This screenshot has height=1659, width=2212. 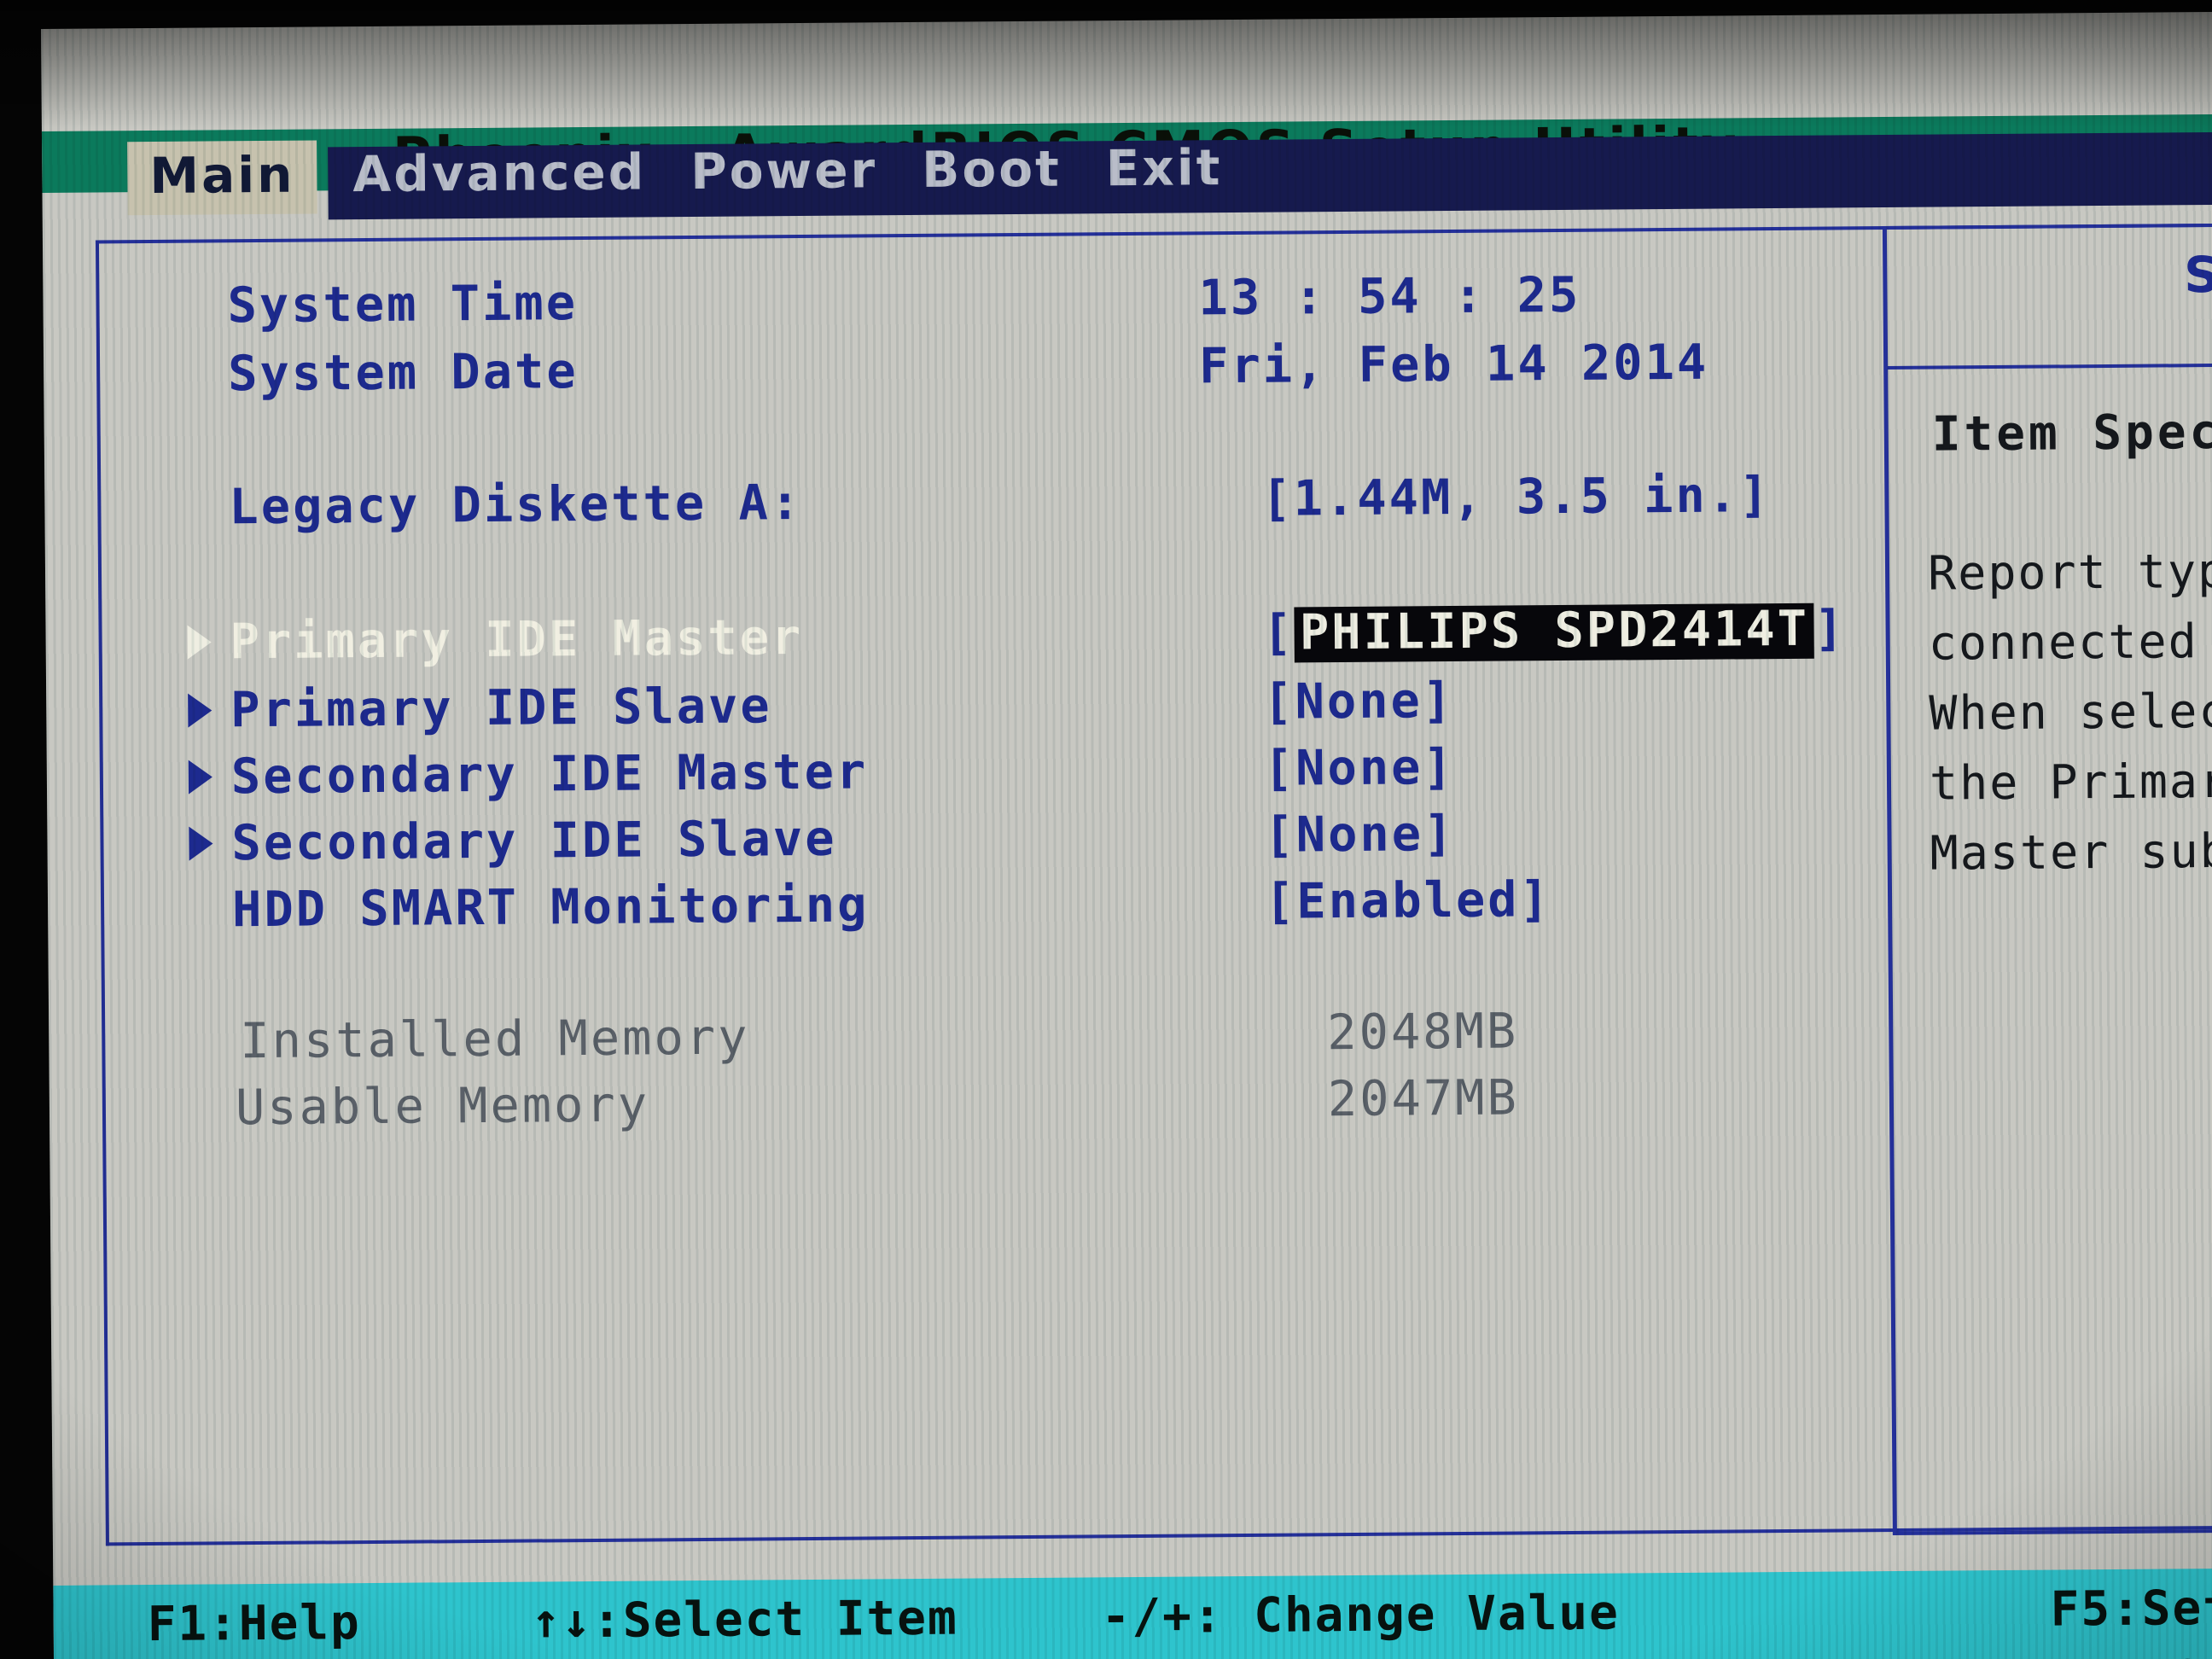 I want to click on value-primary-ide-master-text: PHILIPS SPD2414T, so click(x=1554, y=632).